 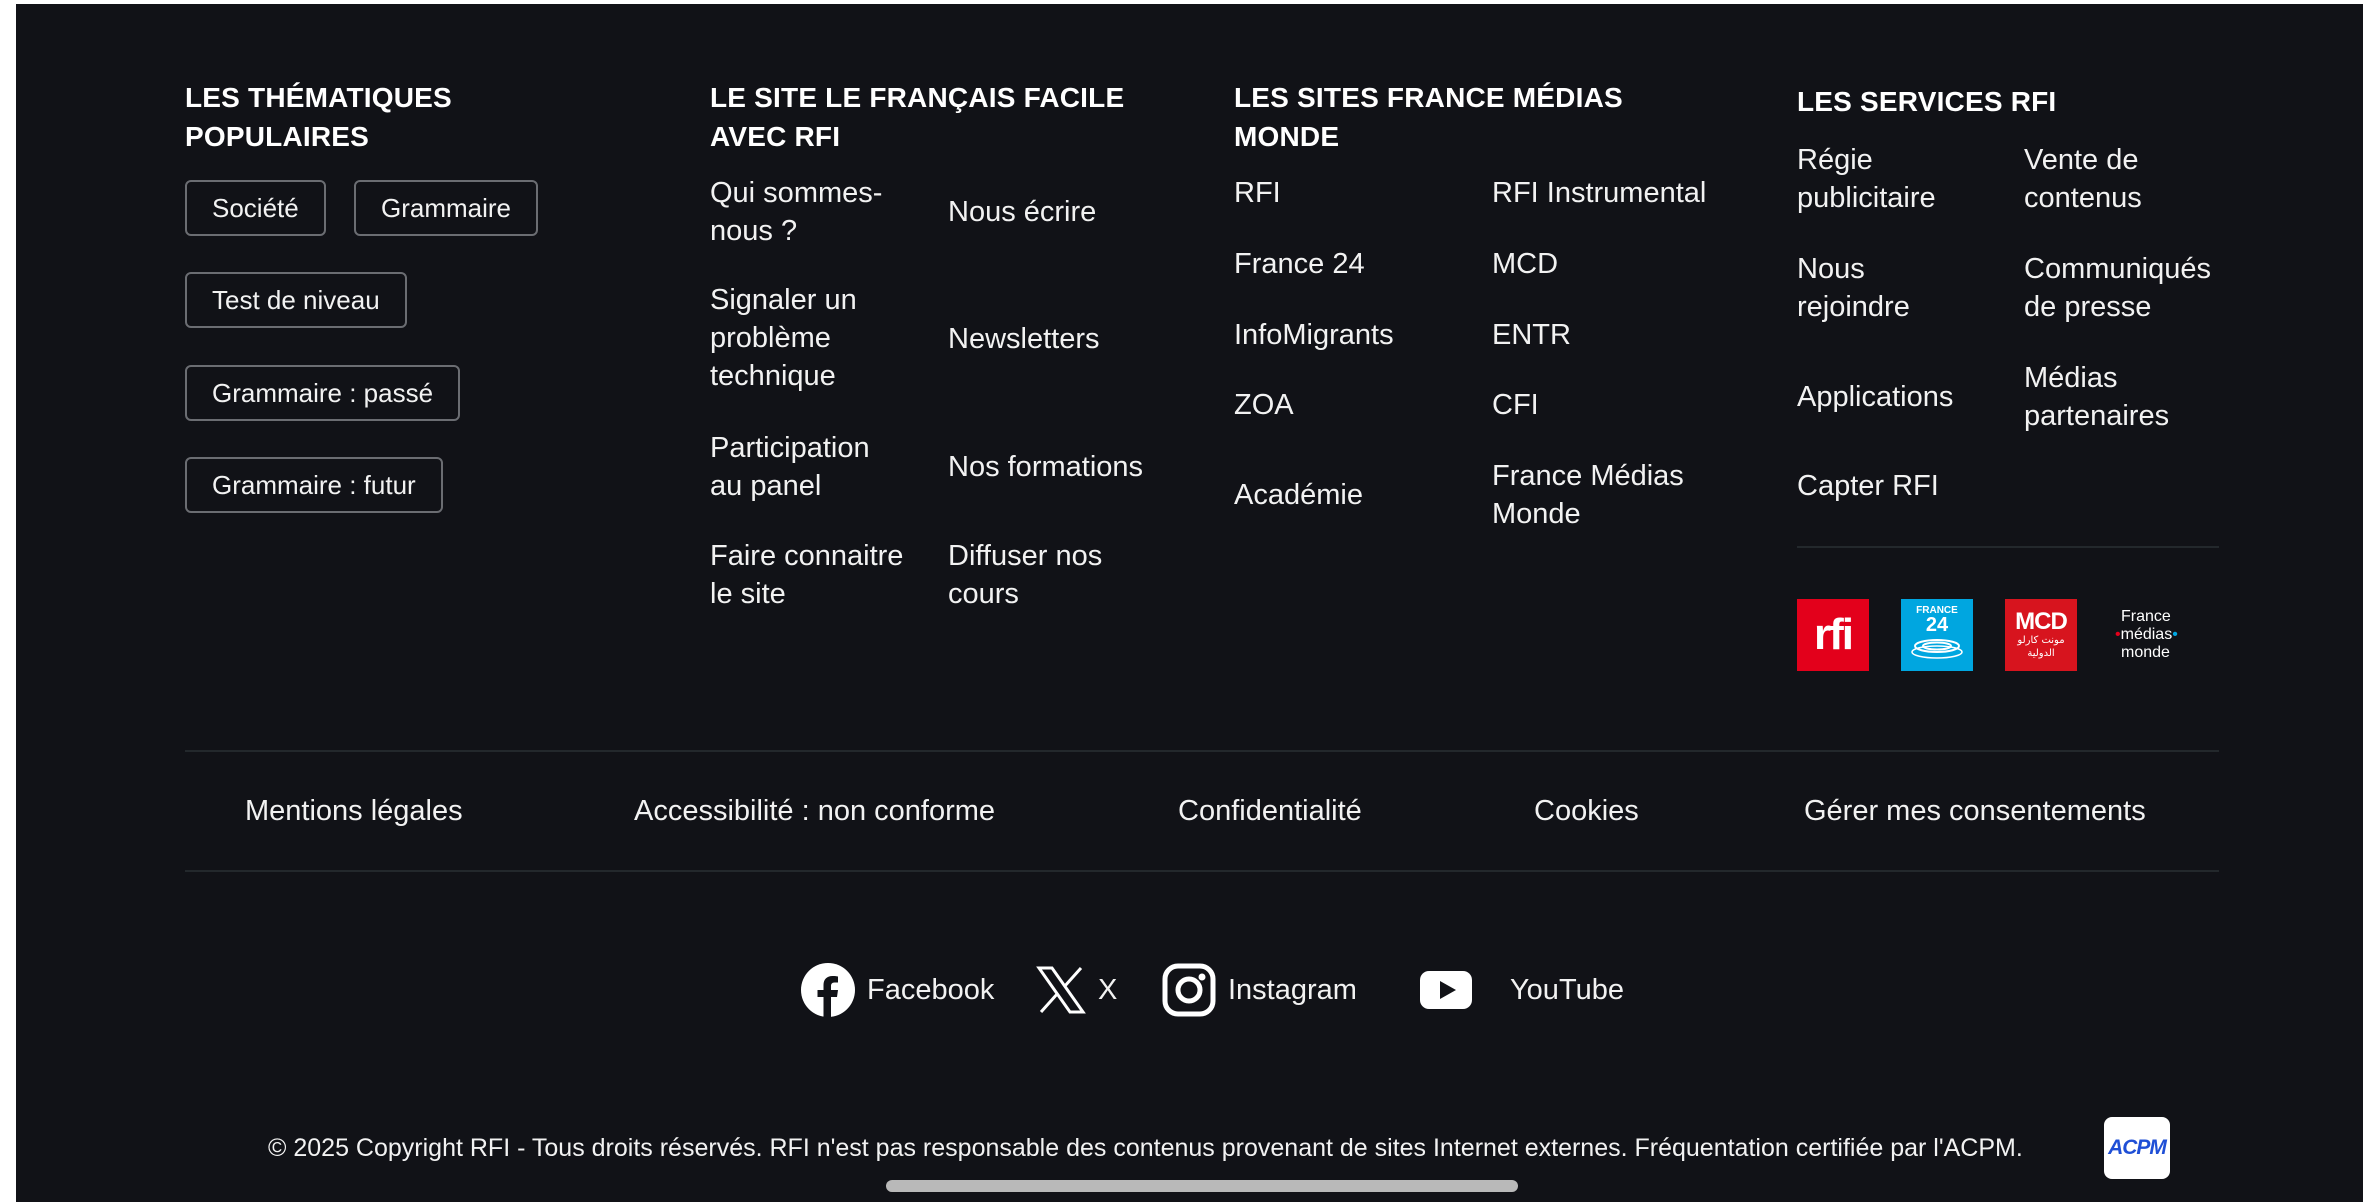 What do you see at coordinates (314, 485) in the screenshot?
I see `tag-grammaire-futur: Grammaire : futur` at bounding box center [314, 485].